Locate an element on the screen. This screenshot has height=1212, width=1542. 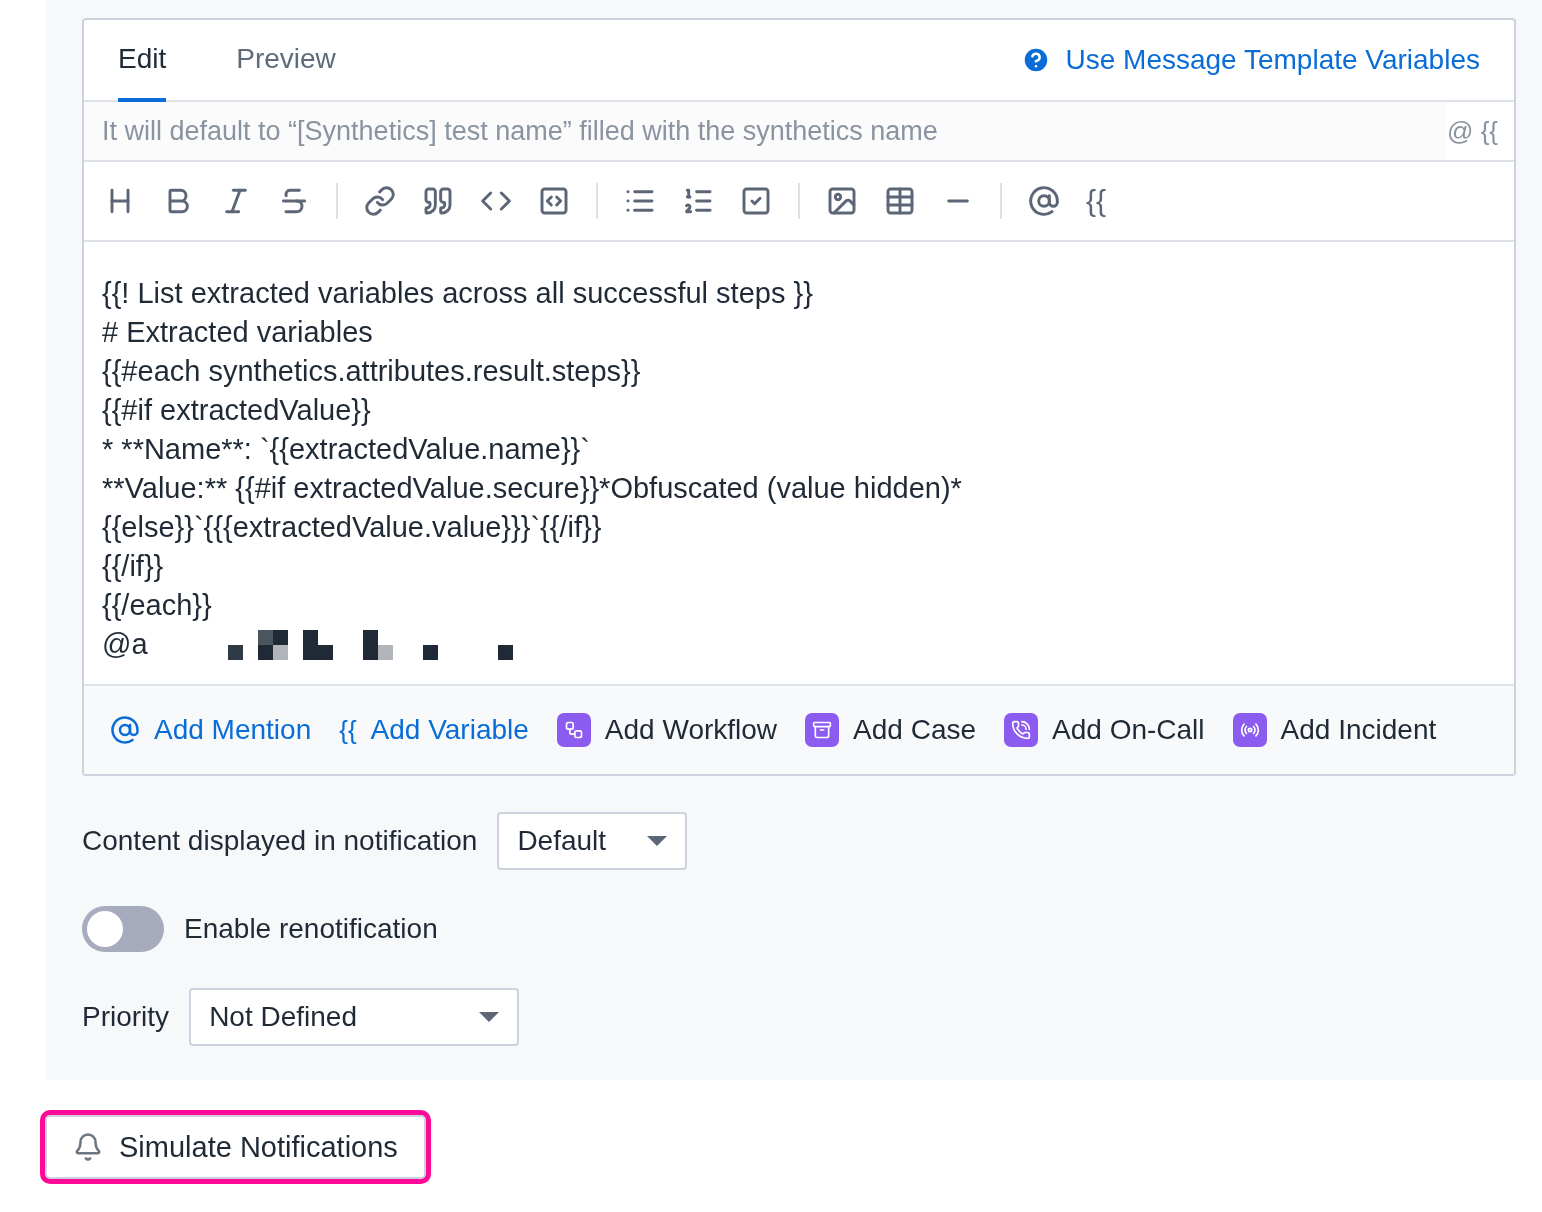
code-line: @a is located at coordinates (125, 644).